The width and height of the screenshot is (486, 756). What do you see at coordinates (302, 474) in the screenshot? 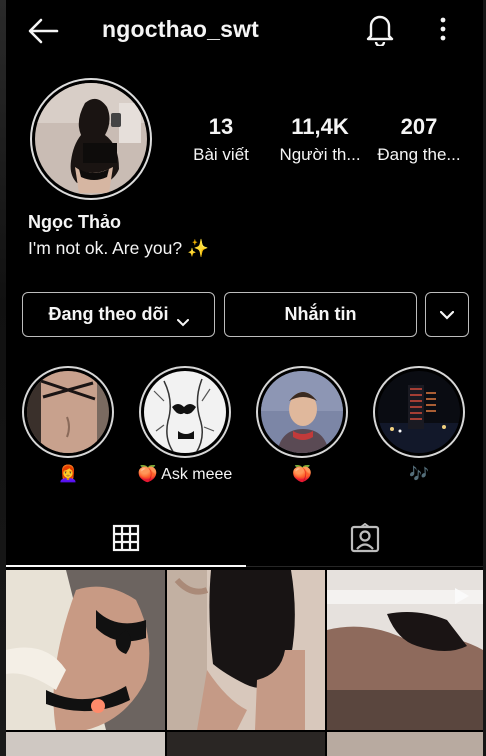
I see `highlight-3-label: 🍑` at bounding box center [302, 474].